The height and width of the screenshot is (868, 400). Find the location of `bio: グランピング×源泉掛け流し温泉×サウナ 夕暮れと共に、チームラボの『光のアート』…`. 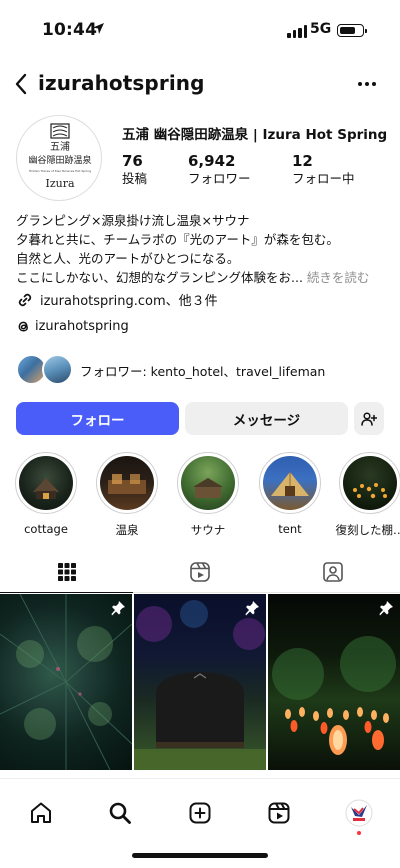

bio: グランピング×源泉掛け流し温泉×サウナ 夕暮れと共に、チームラボの『光のアート』… is located at coordinates (202, 249).